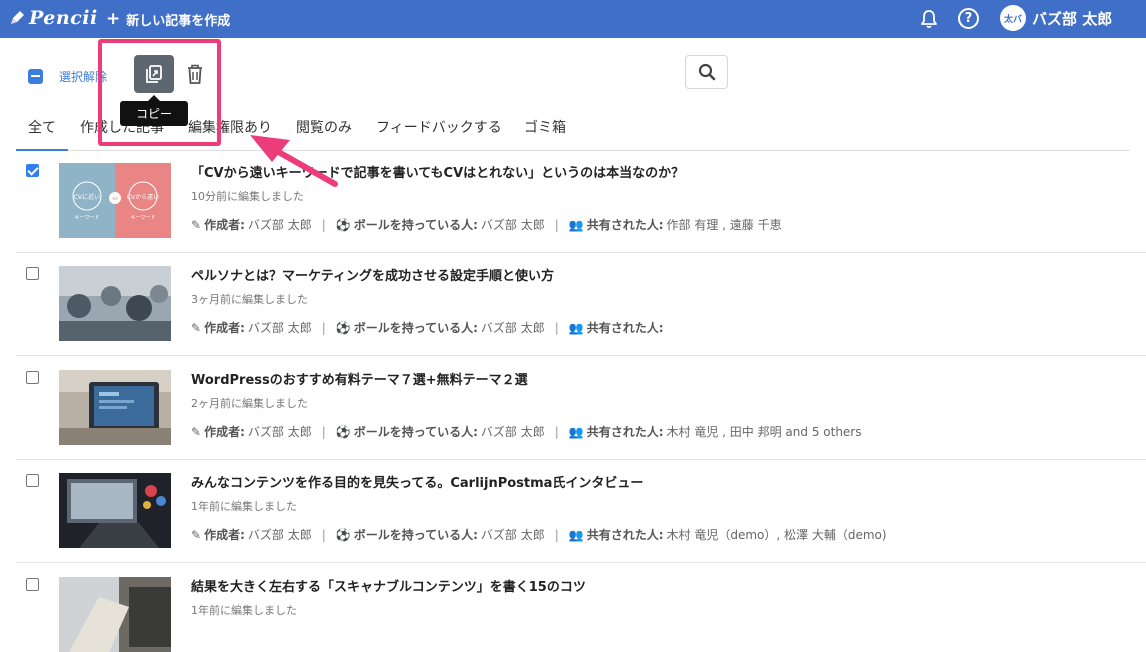 The width and height of the screenshot is (1146, 652). What do you see at coordinates (249, 299) in the screenshot?
I see `article-edited-time: 3ヶ月前に編集しました` at bounding box center [249, 299].